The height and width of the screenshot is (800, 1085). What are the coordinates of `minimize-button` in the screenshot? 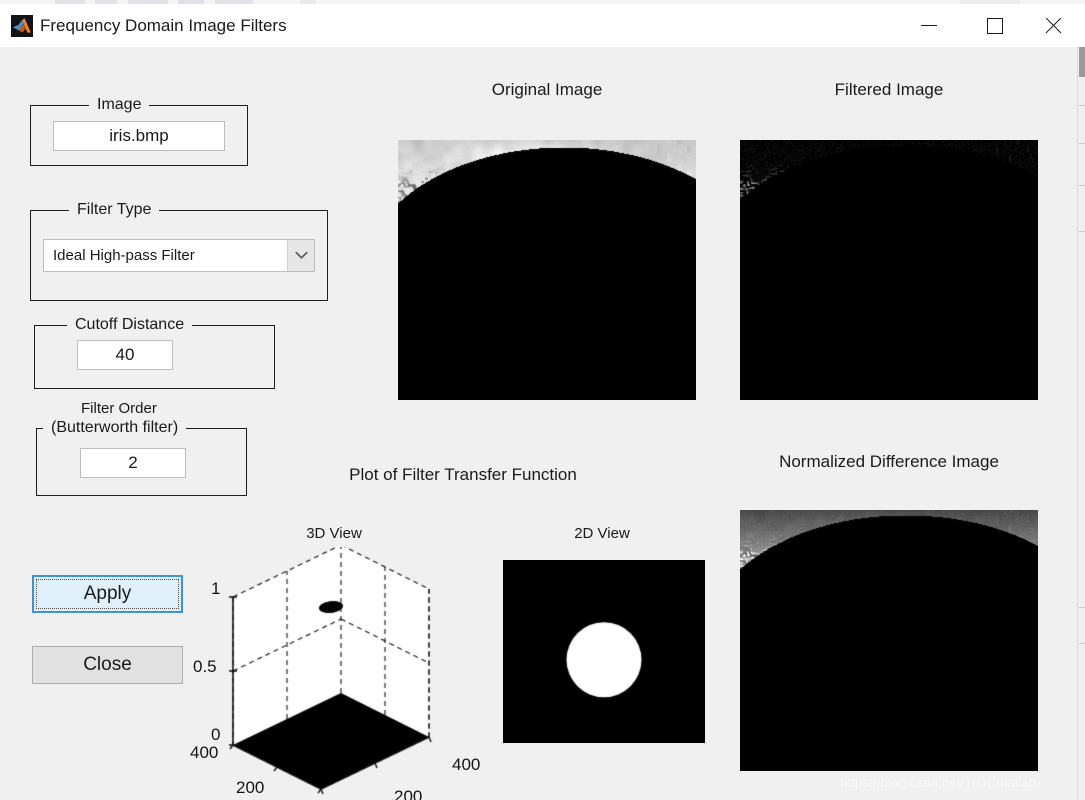 It's located at (929, 25).